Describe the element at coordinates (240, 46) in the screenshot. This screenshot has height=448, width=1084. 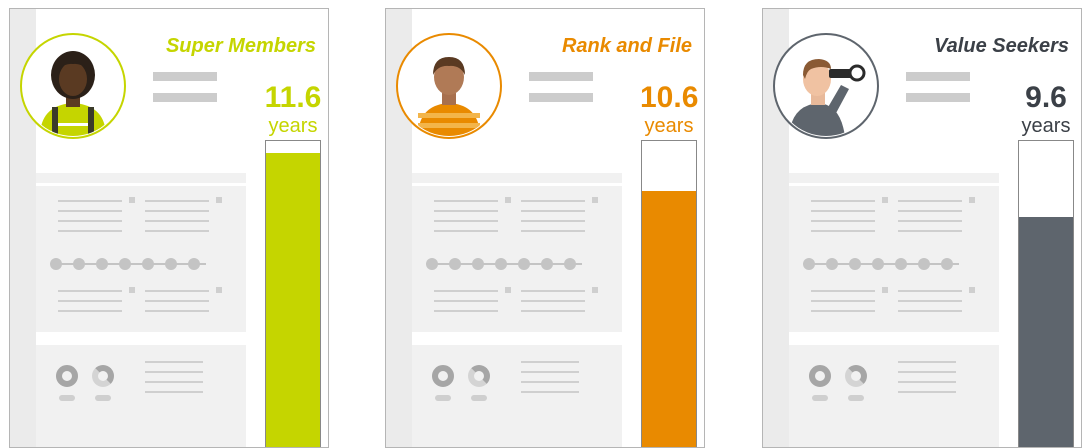
I see `segment-title: Super Members` at that location.